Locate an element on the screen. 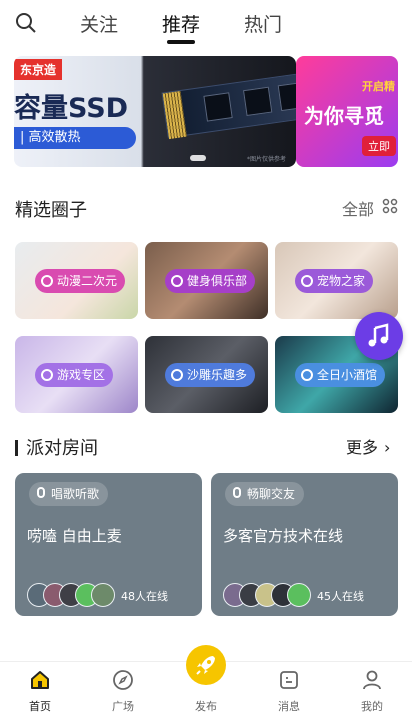 The width and height of the screenshot is (412, 718). publish-button is located at coordinates (206, 665).